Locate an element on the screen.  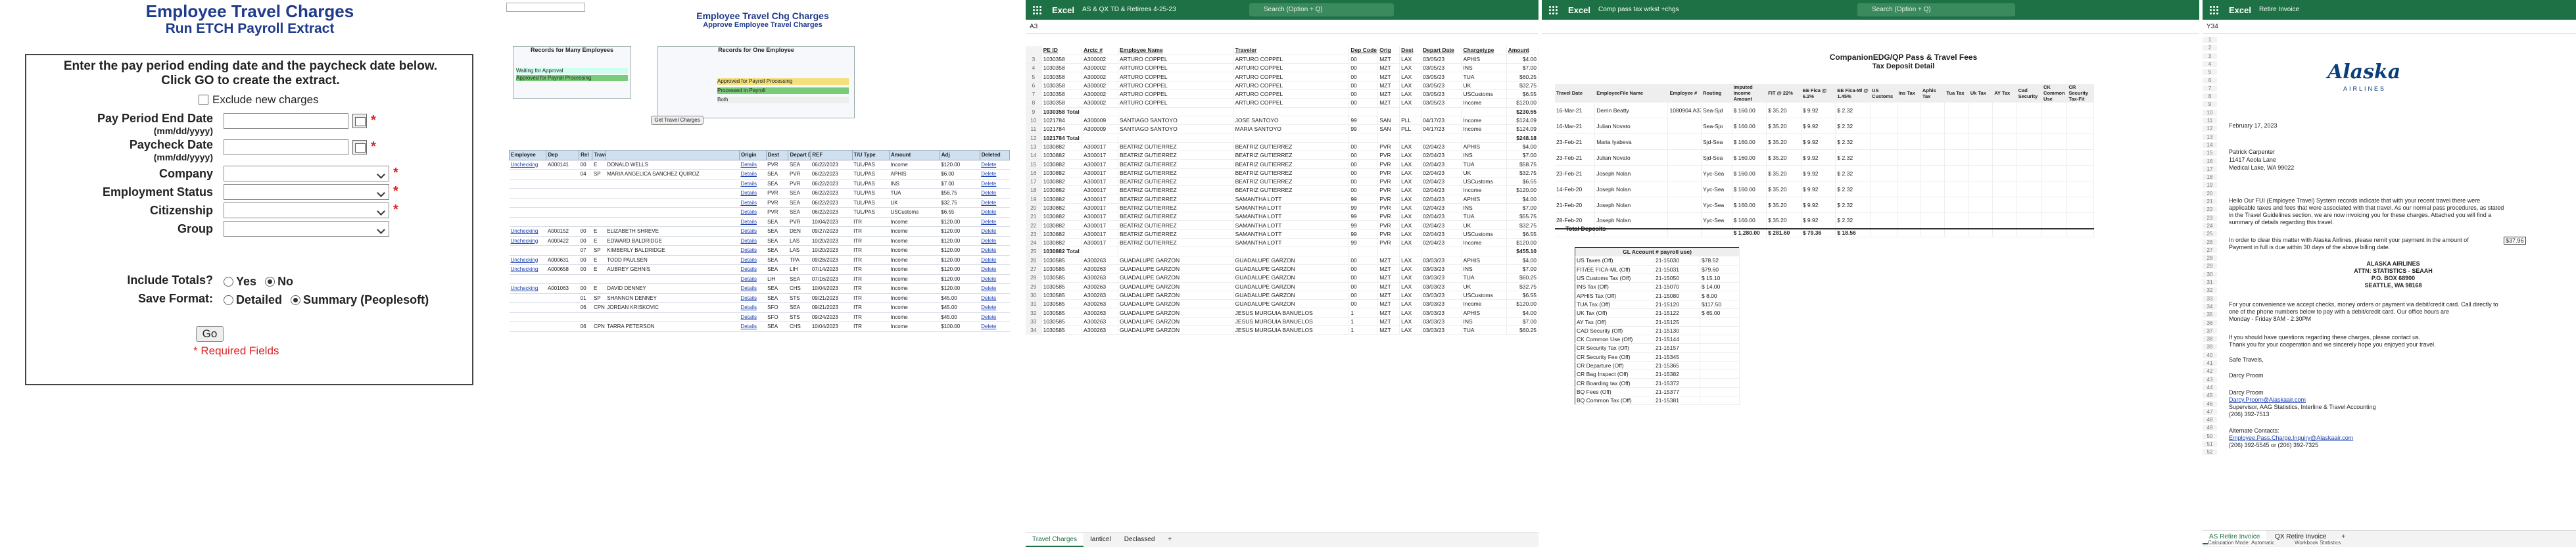
cell: 04/17/23 is located at coordinates (1442, 129).